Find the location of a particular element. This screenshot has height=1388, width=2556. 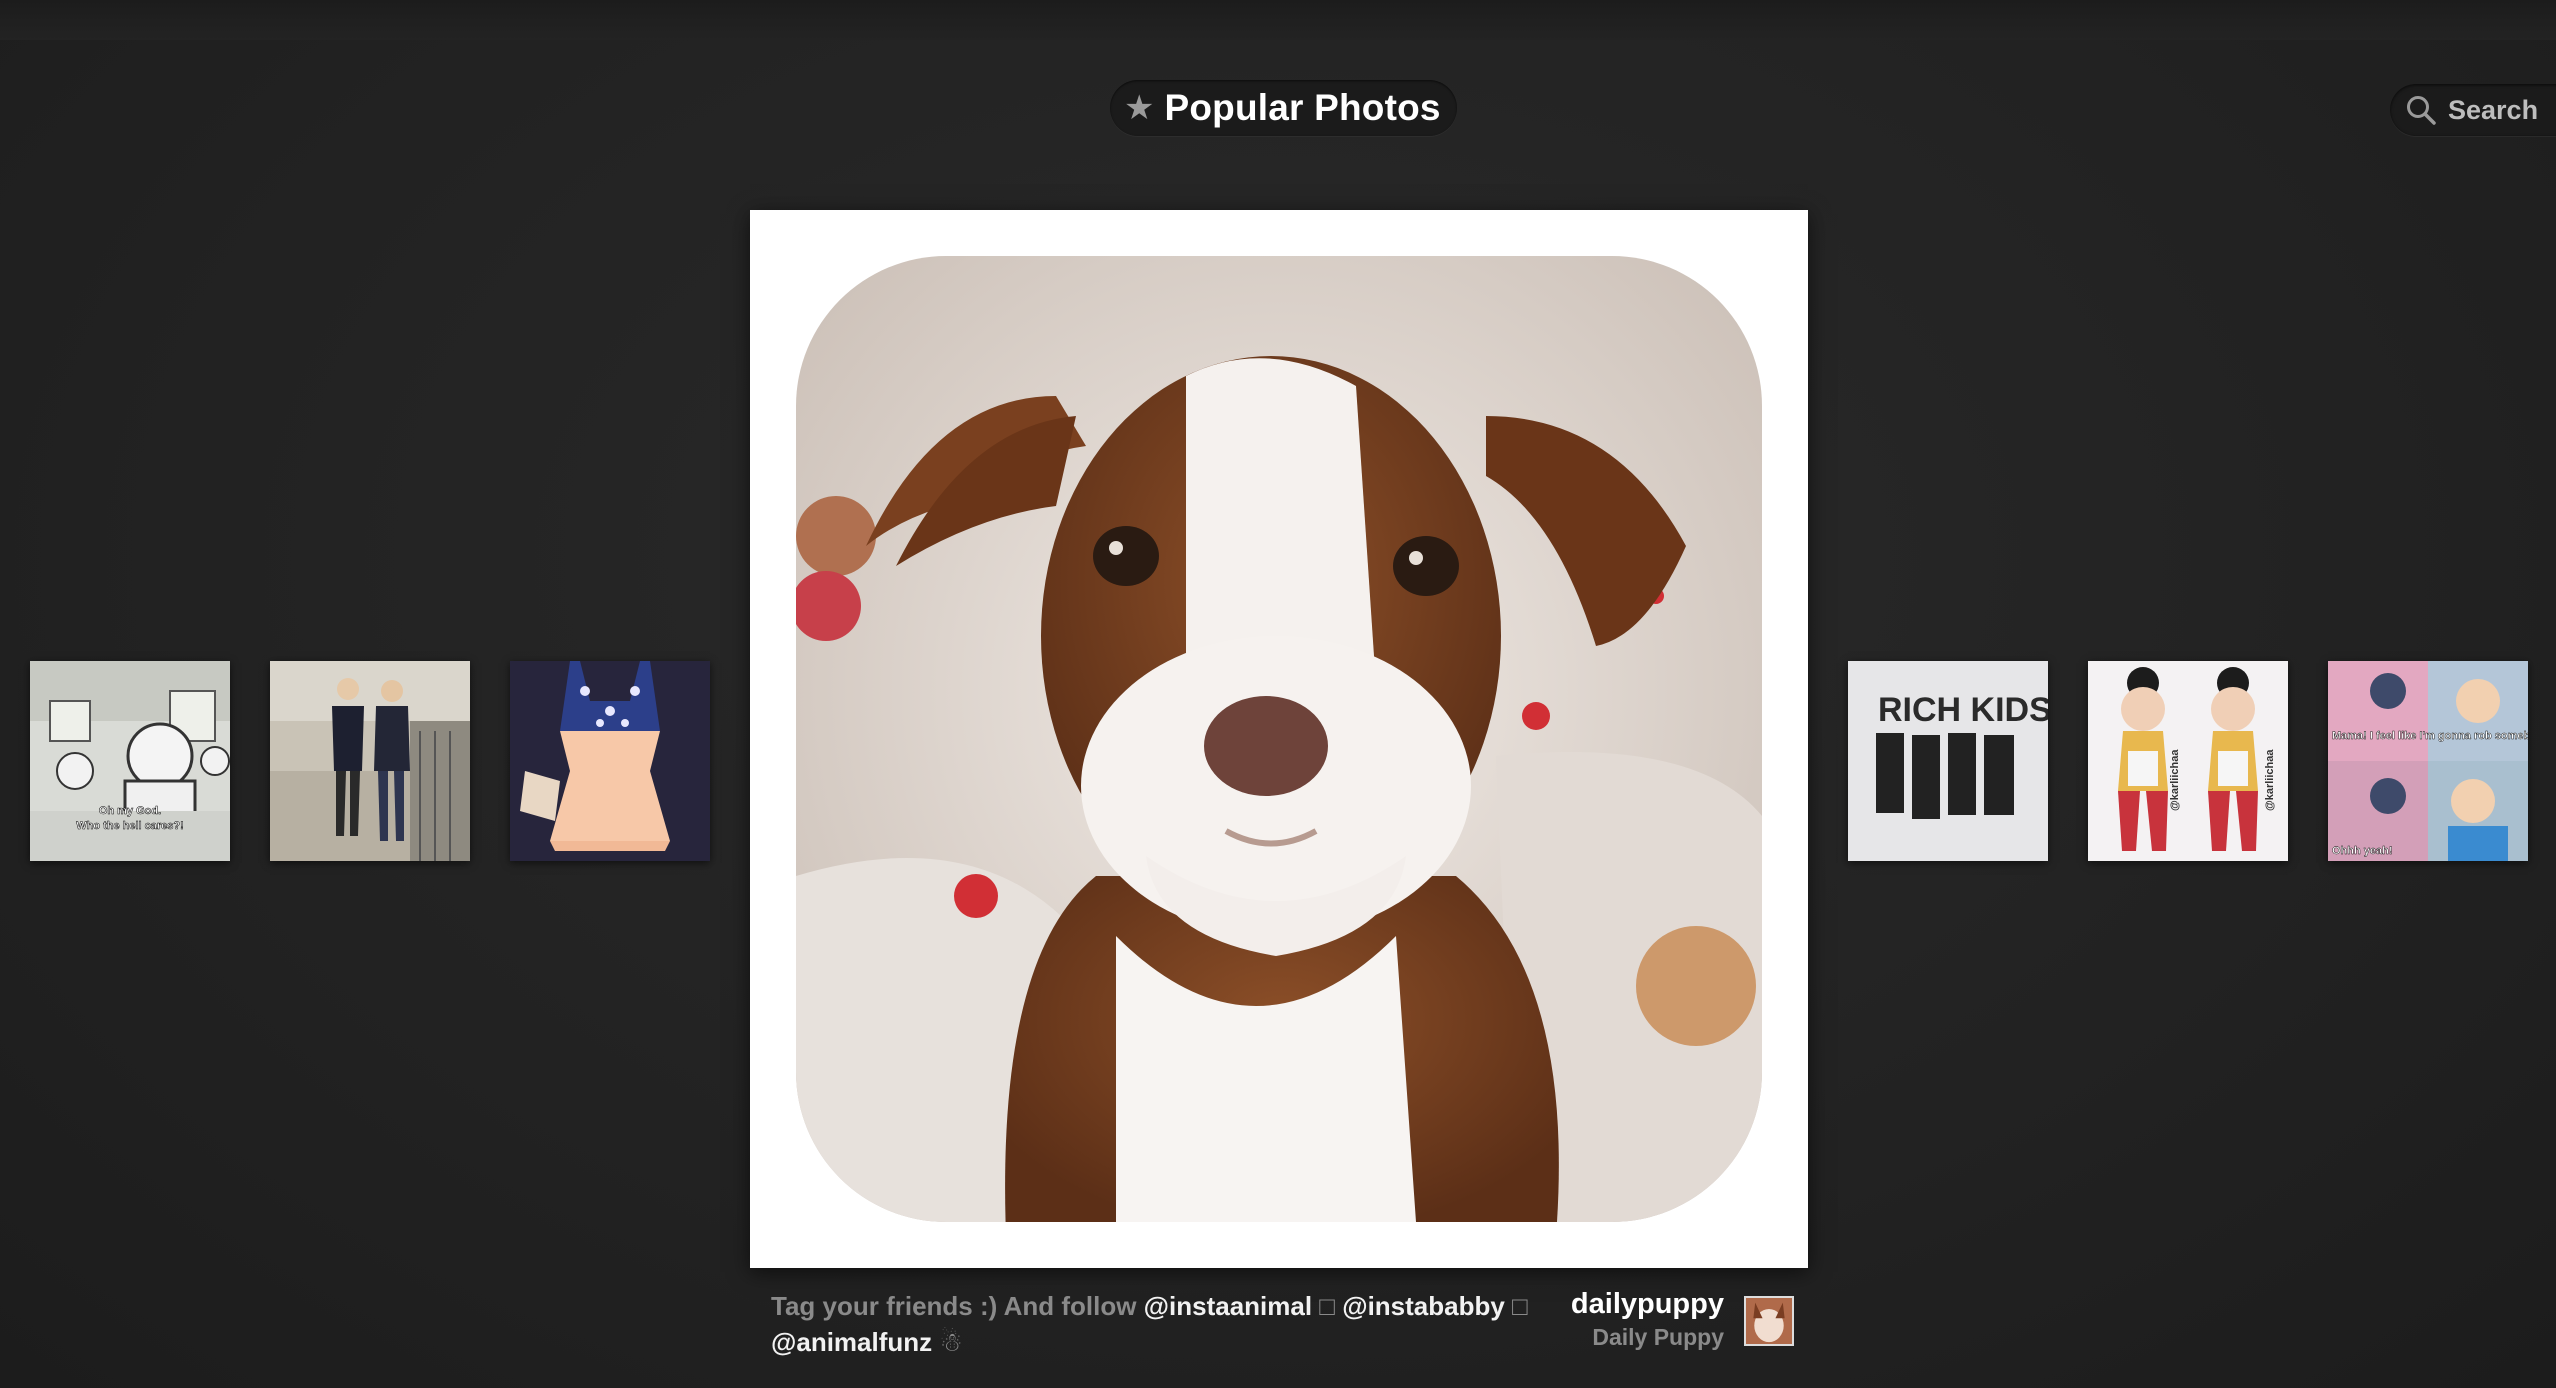

thumbnail-rich-kids: RICH KIDS is located at coordinates (1948, 761).